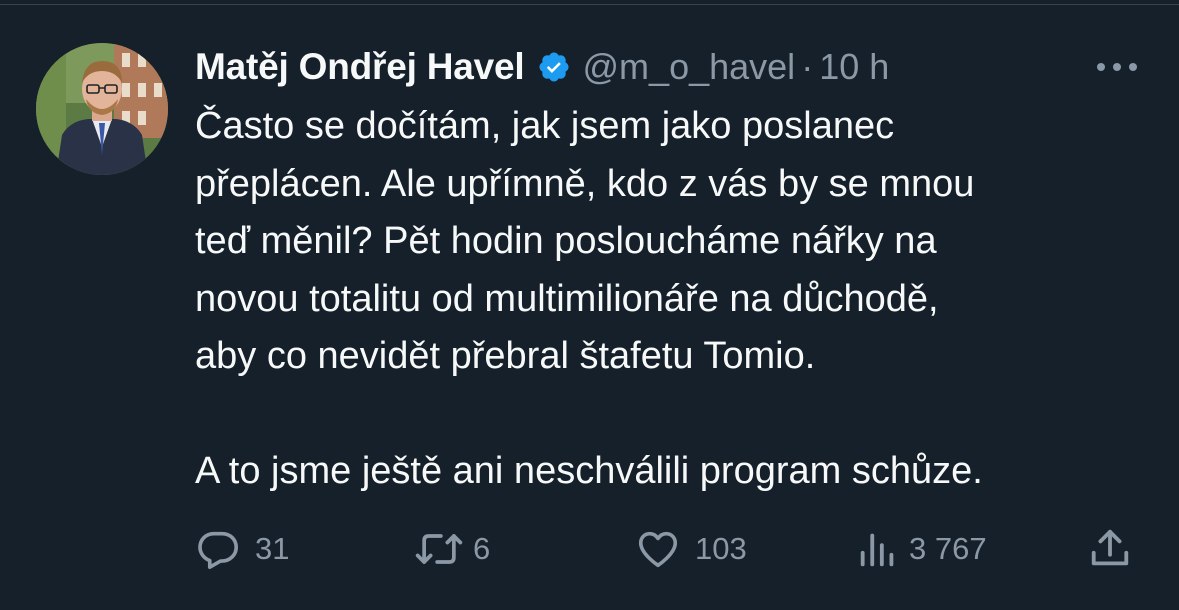 This screenshot has height=610, width=1179. I want to click on tweet-header: Matěj Ondřej Havel @m_o_havel · 10 h, so click(542, 67).